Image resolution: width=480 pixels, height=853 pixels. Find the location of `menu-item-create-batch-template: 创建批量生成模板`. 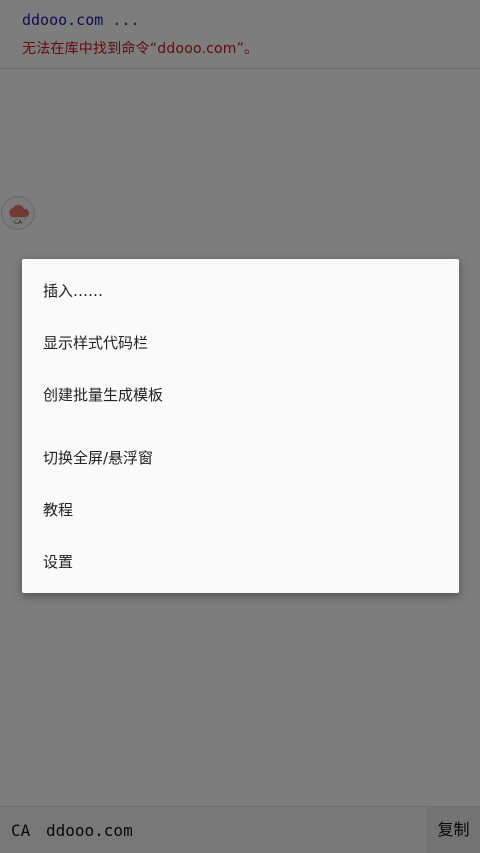

menu-item-create-batch-template: 创建批量生成模板 is located at coordinates (240, 395).